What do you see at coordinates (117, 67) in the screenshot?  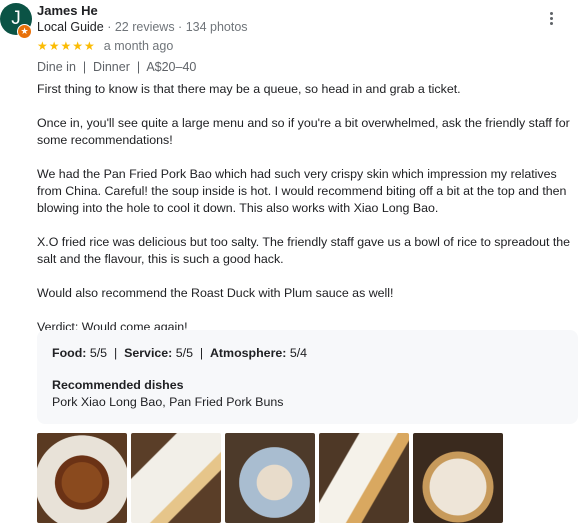 I see `visit-tags: Dine in | Dinner | A$20–40` at bounding box center [117, 67].